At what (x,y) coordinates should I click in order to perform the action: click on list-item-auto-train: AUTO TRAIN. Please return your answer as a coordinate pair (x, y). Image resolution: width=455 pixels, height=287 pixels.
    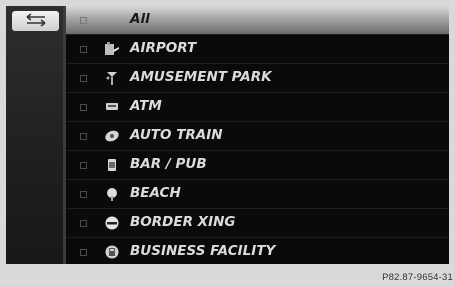
    Looking at the image, I should click on (257, 136).